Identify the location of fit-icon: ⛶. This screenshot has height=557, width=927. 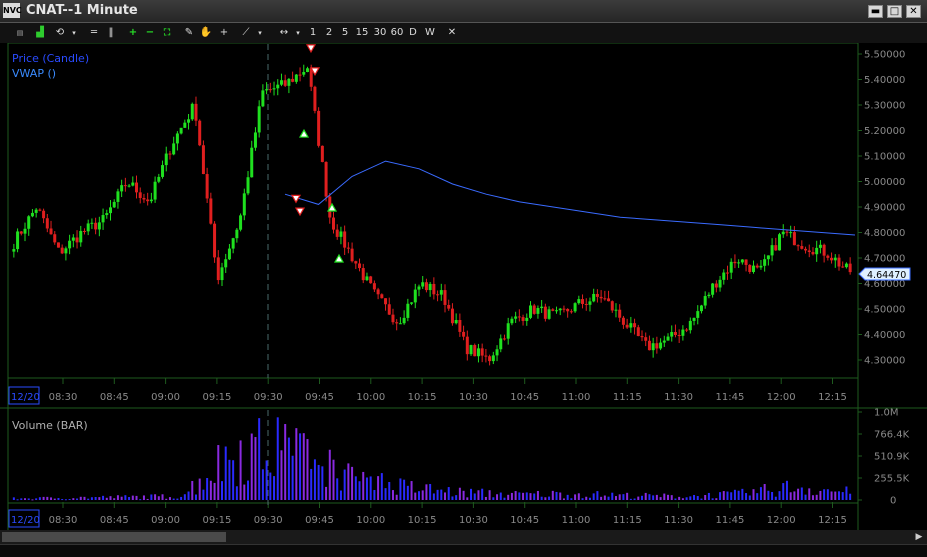
(167, 33).